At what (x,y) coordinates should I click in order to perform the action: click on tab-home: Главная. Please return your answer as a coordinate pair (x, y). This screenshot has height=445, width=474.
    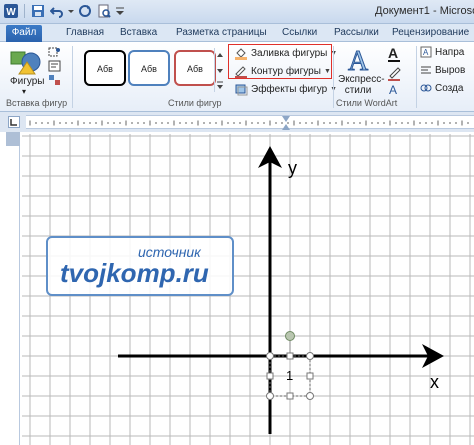
    Looking at the image, I should click on (85, 34).